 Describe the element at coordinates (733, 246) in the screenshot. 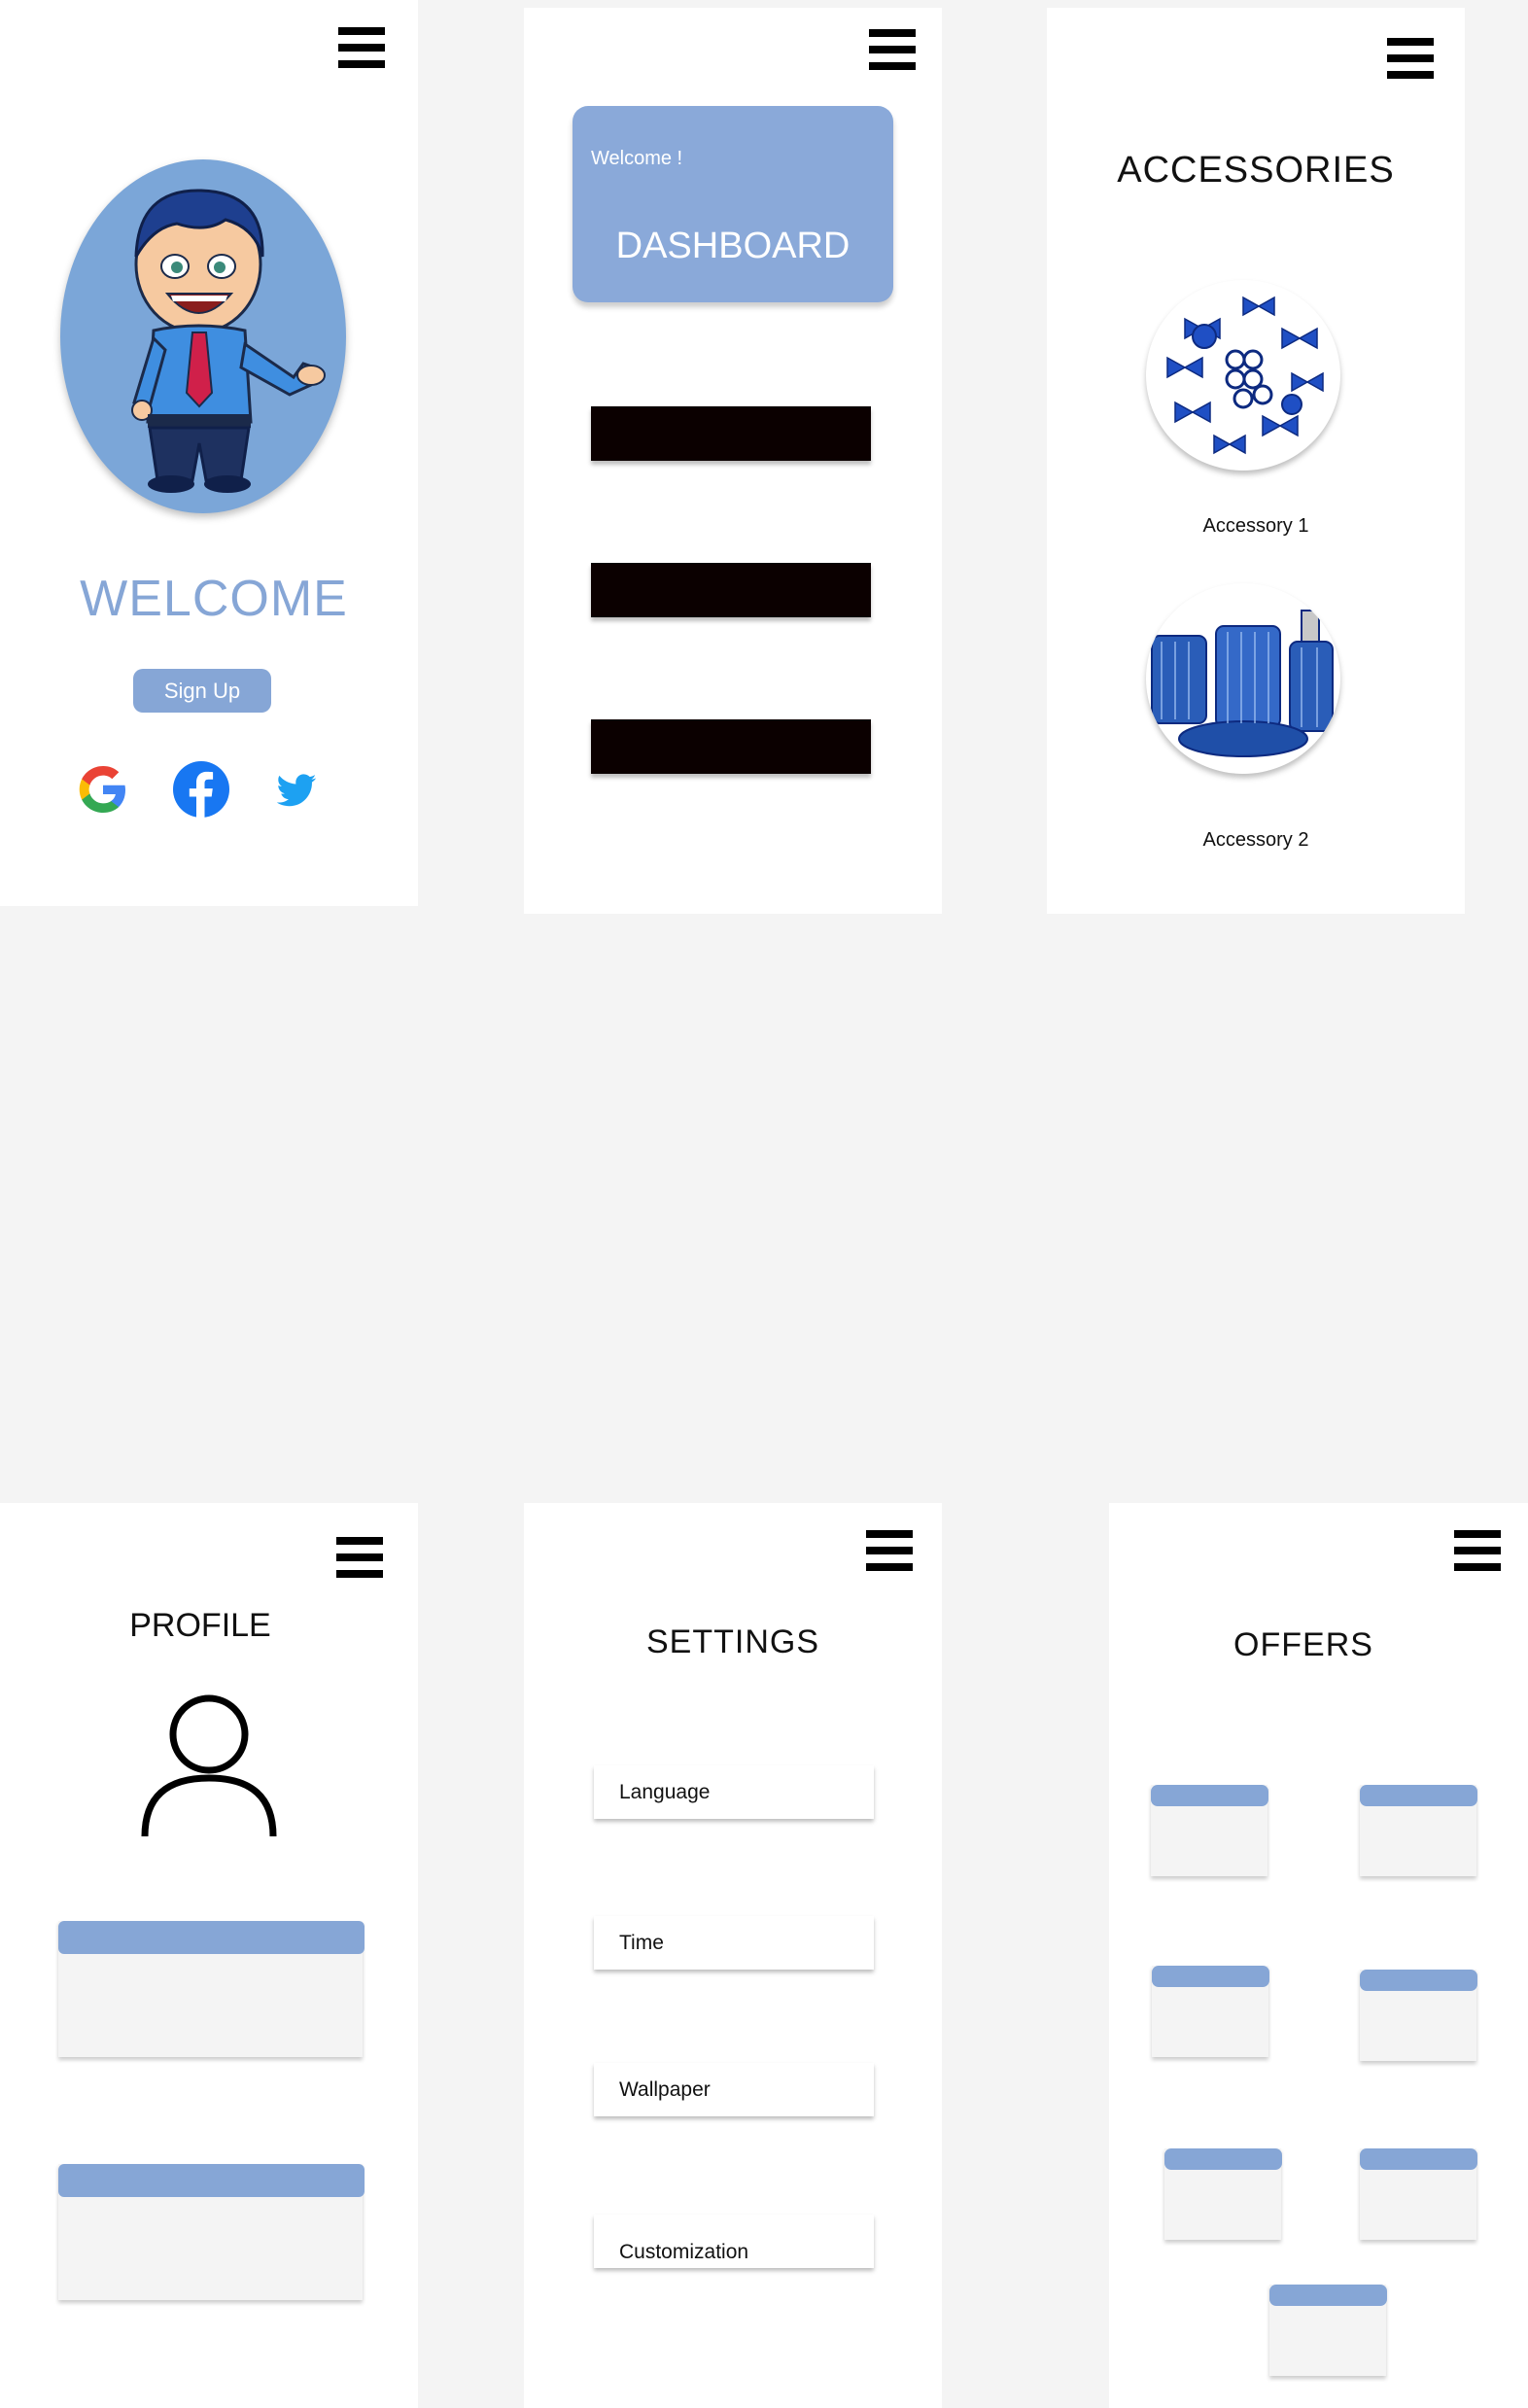

I see `dashboard-title: DASHBOARD` at that location.